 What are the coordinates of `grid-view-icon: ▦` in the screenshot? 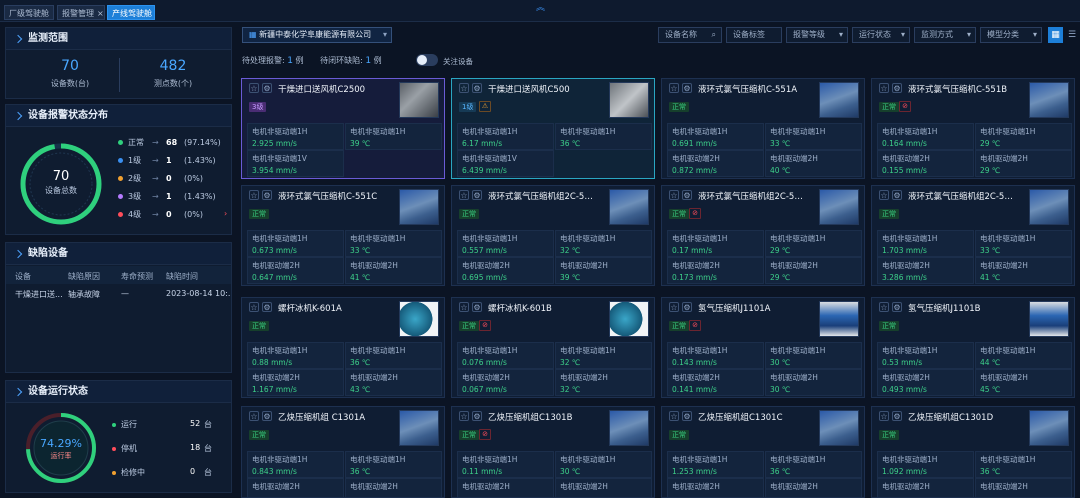 It's located at (1055, 35).